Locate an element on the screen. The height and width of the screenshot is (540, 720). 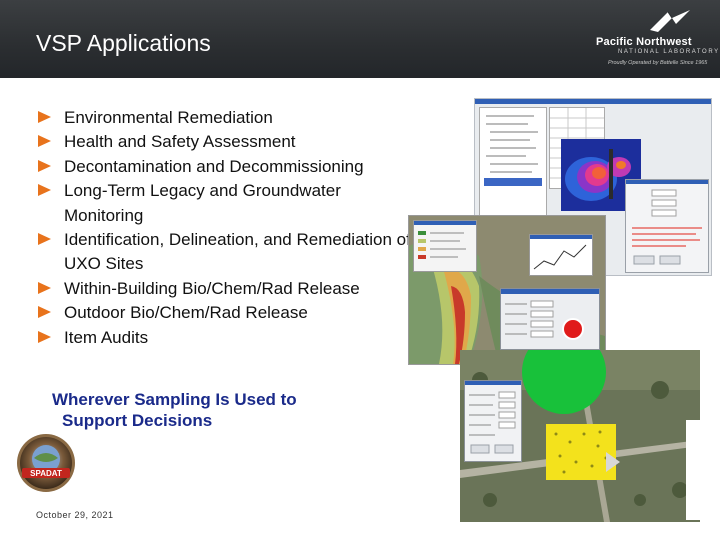
bullet-text: Outdoor Bio/Chem/Rad Release is located at coordinates (186, 313).